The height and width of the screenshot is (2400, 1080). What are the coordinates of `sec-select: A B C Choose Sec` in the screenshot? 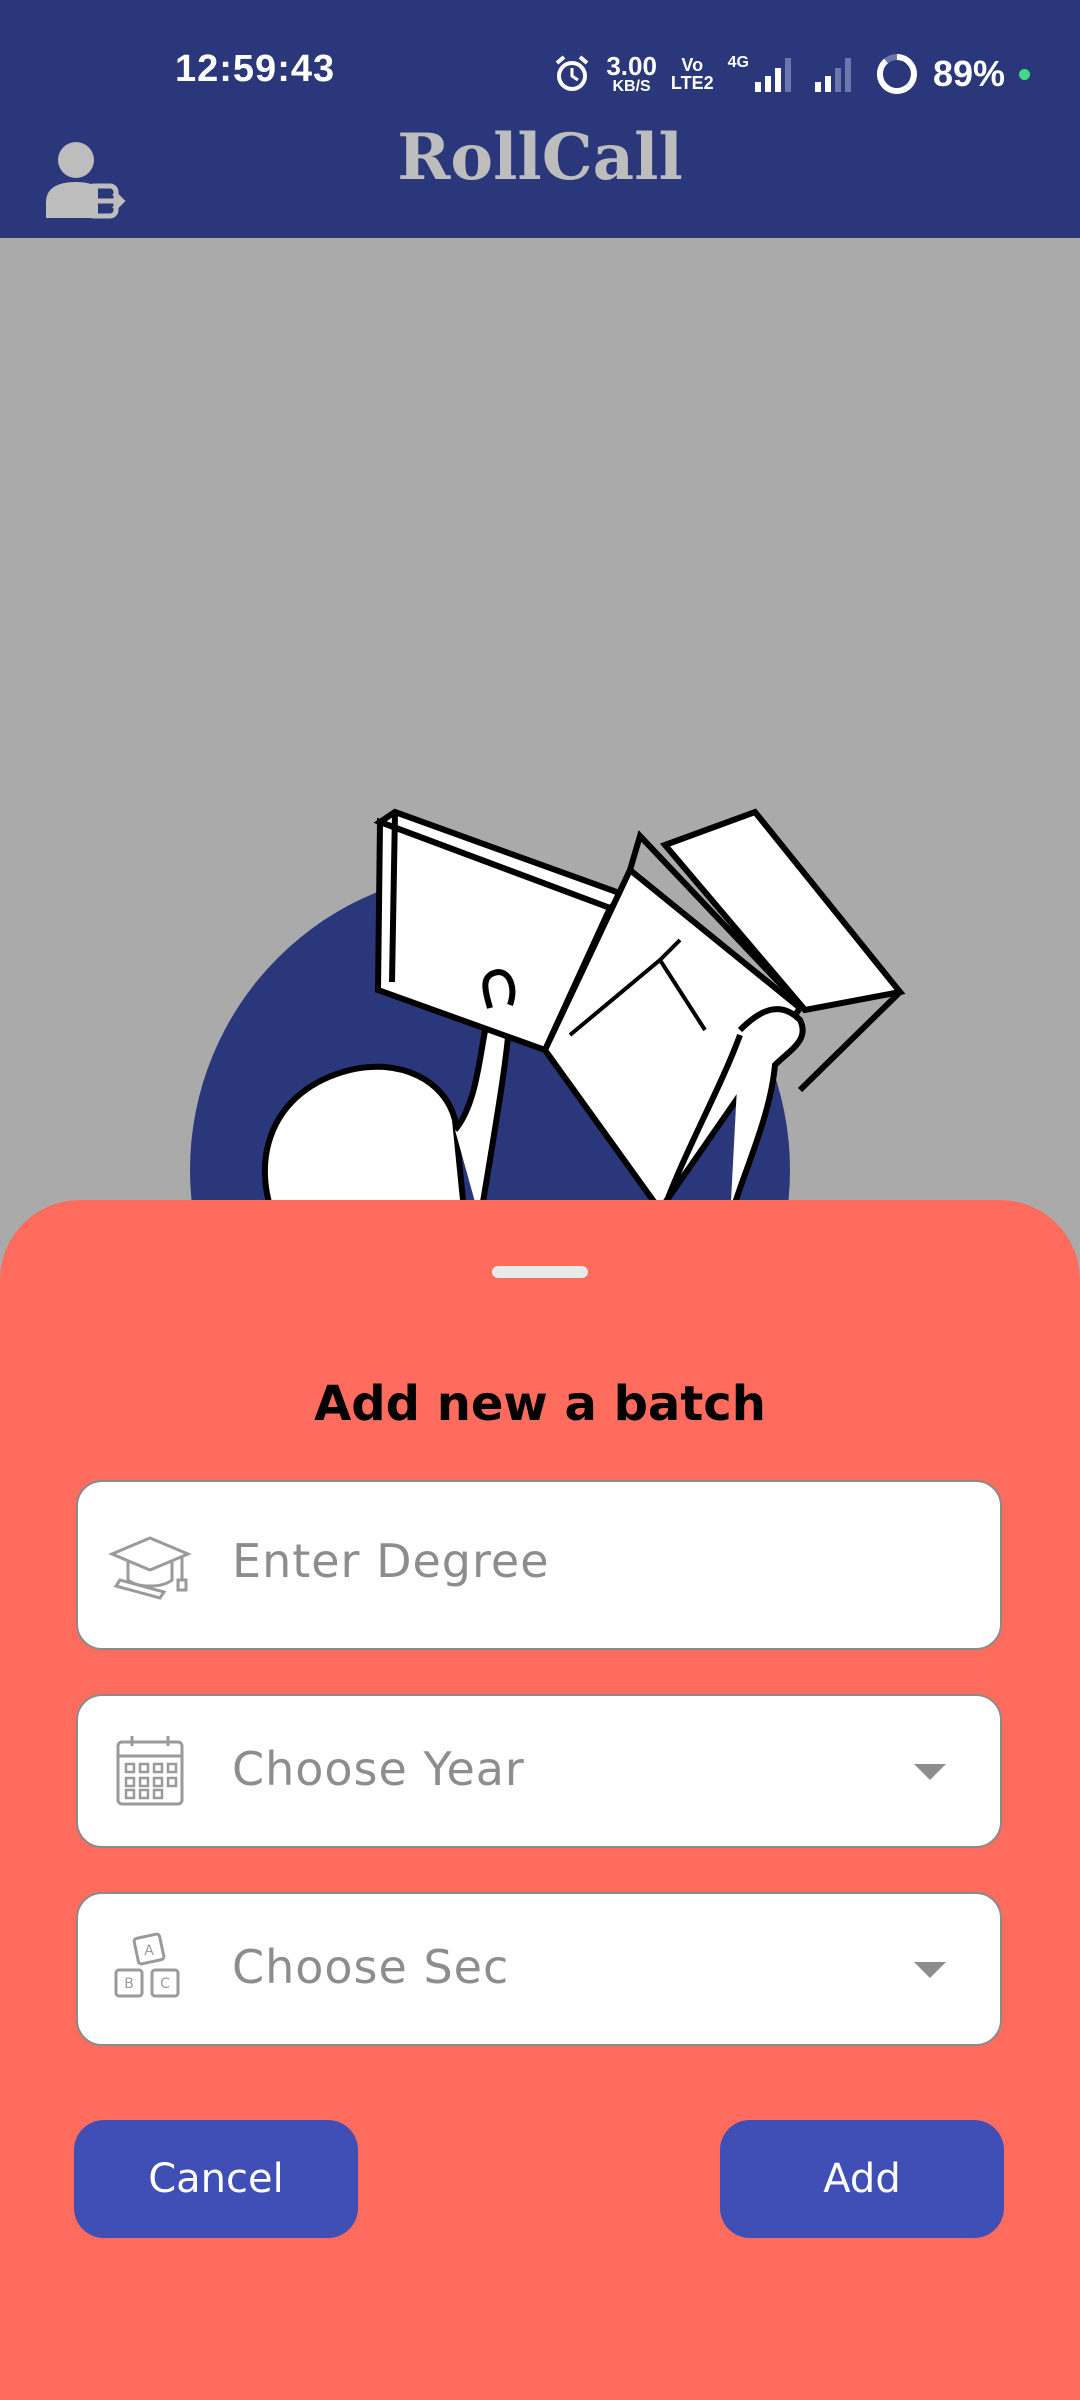 It's located at (539, 1969).